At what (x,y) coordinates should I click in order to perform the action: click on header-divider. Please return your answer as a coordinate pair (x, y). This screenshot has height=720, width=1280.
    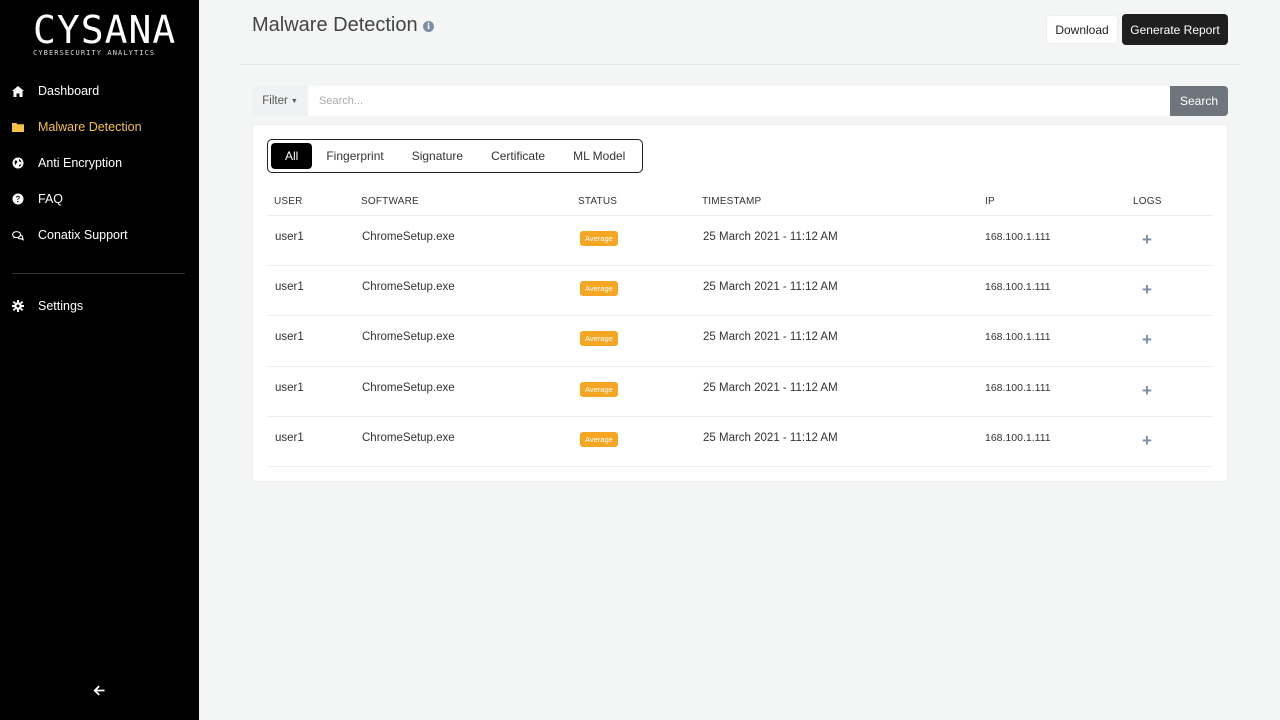
    Looking at the image, I should click on (740, 64).